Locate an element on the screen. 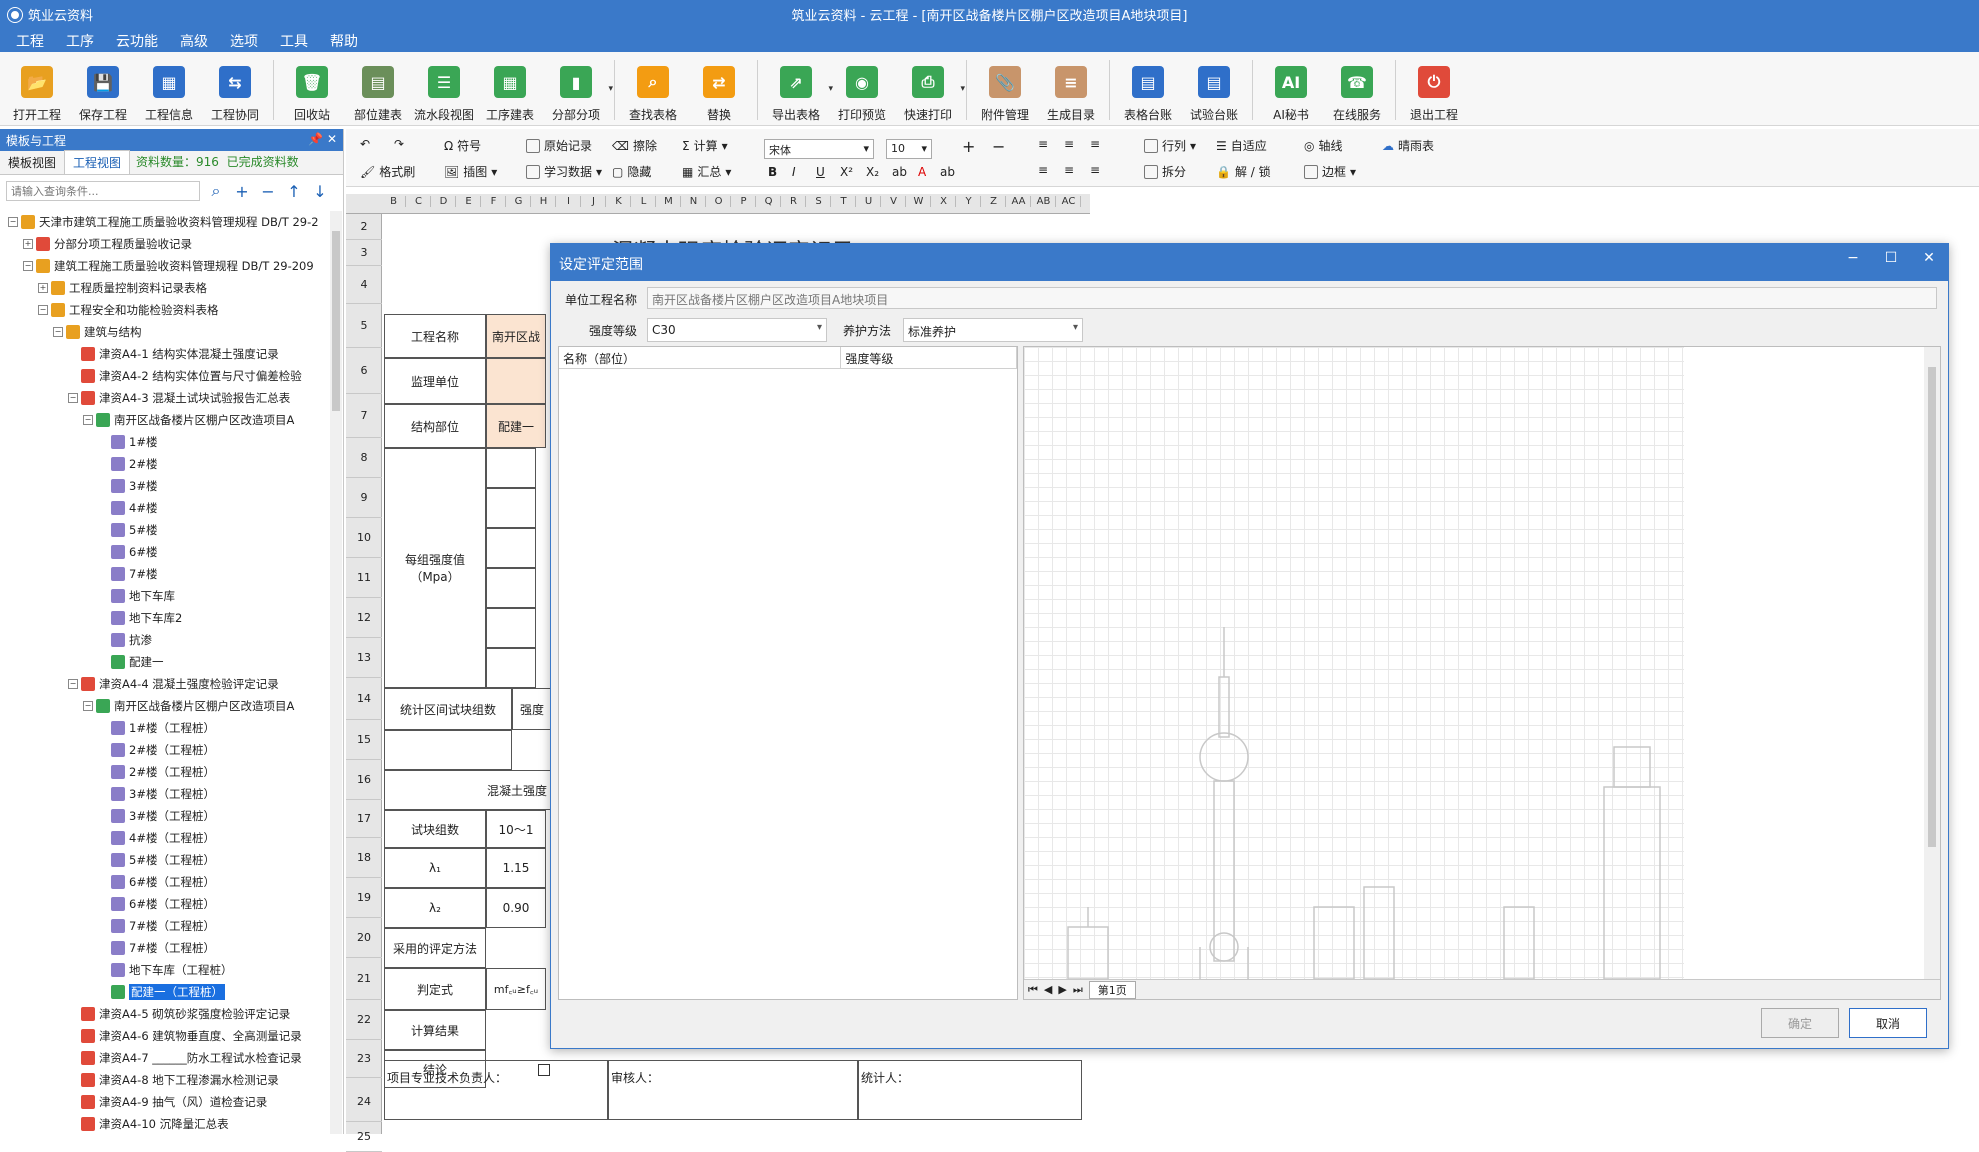 The image size is (1979, 1152). column-header: B is located at coordinates (394, 201).